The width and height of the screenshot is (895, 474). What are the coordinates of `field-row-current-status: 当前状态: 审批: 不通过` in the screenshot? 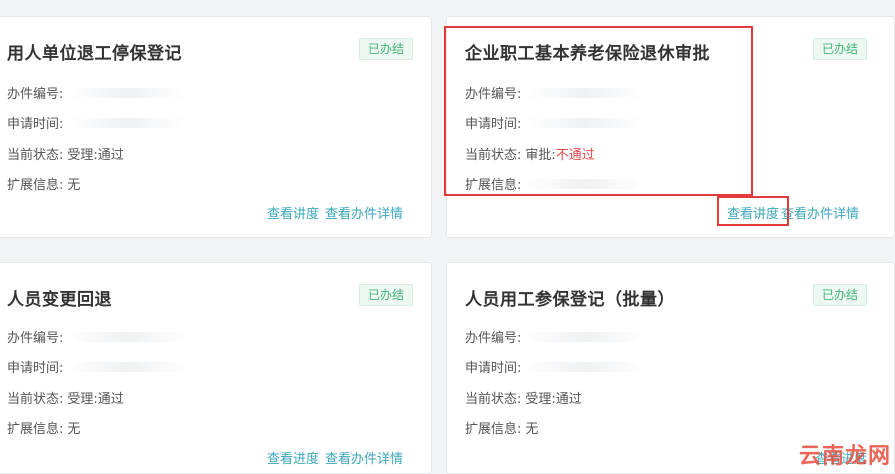 It's located at (530, 153).